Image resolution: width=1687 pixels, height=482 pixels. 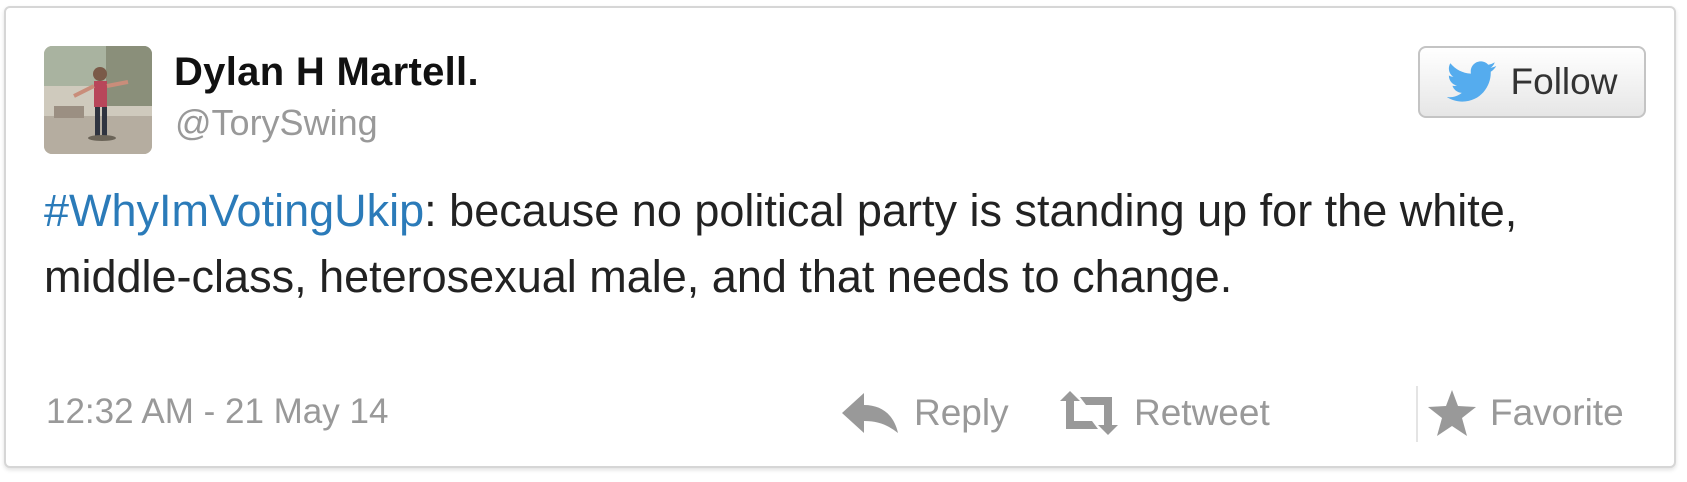 What do you see at coordinates (217, 412) in the screenshot?
I see `tweet-timestamp: 12:32 AM - 21 May 14` at bounding box center [217, 412].